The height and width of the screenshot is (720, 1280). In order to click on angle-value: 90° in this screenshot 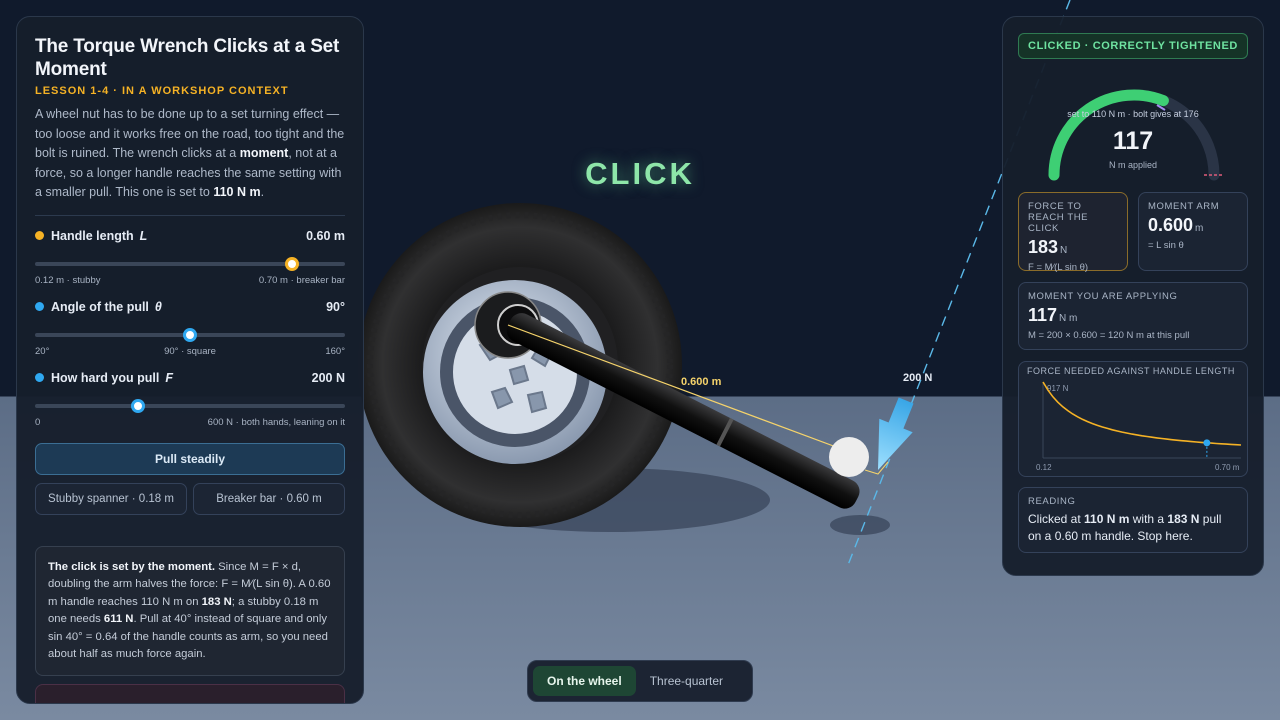, I will do `click(335, 306)`.